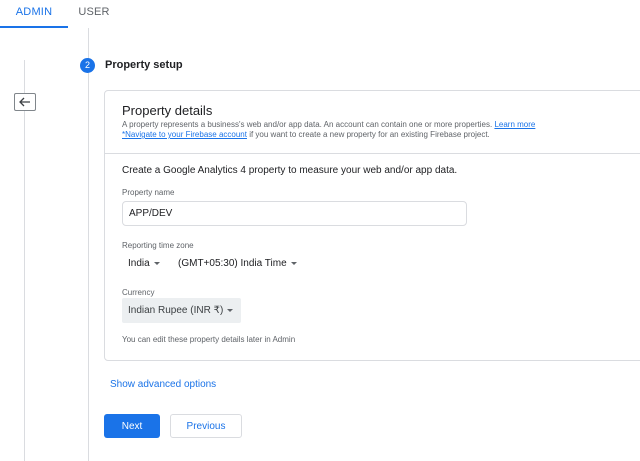 Image resolution: width=640 pixels, height=461 pixels. I want to click on top-tab-bar: ADMIN USER, so click(320, 14).